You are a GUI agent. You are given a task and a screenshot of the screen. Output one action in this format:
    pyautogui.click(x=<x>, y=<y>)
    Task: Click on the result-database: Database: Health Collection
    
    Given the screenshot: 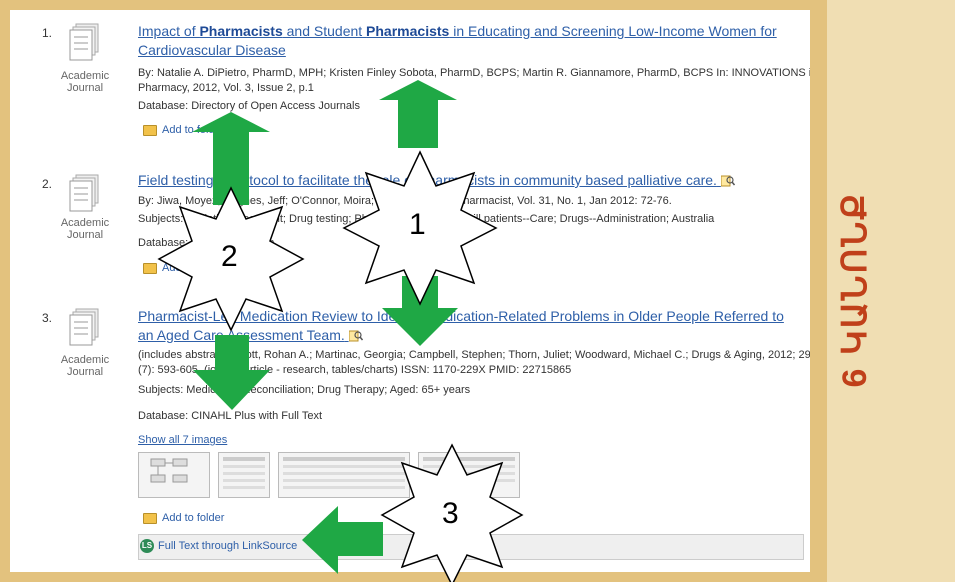 What is the action you would take?
    pyautogui.click(x=206, y=243)
    